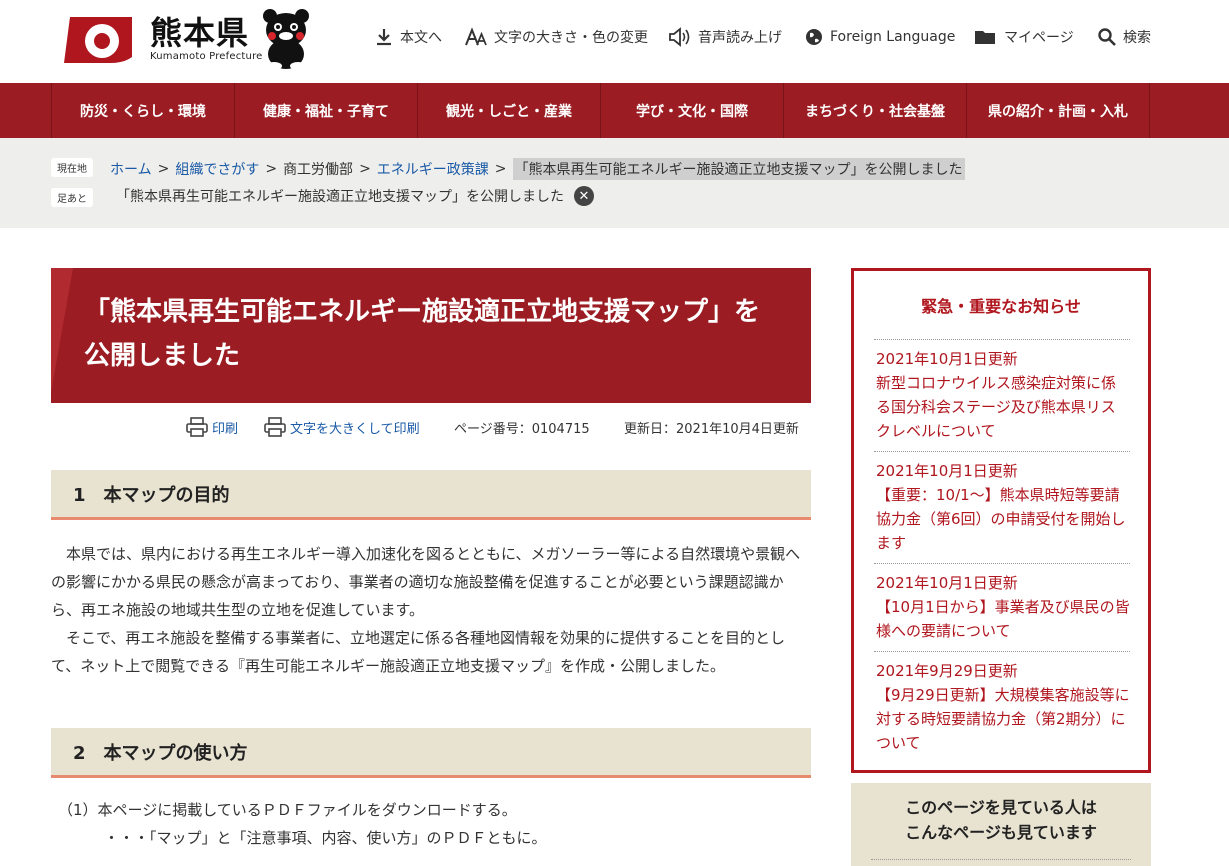 This screenshot has height=866, width=1229. What do you see at coordinates (225, 427) in the screenshot?
I see `print-label: 印刷` at bounding box center [225, 427].